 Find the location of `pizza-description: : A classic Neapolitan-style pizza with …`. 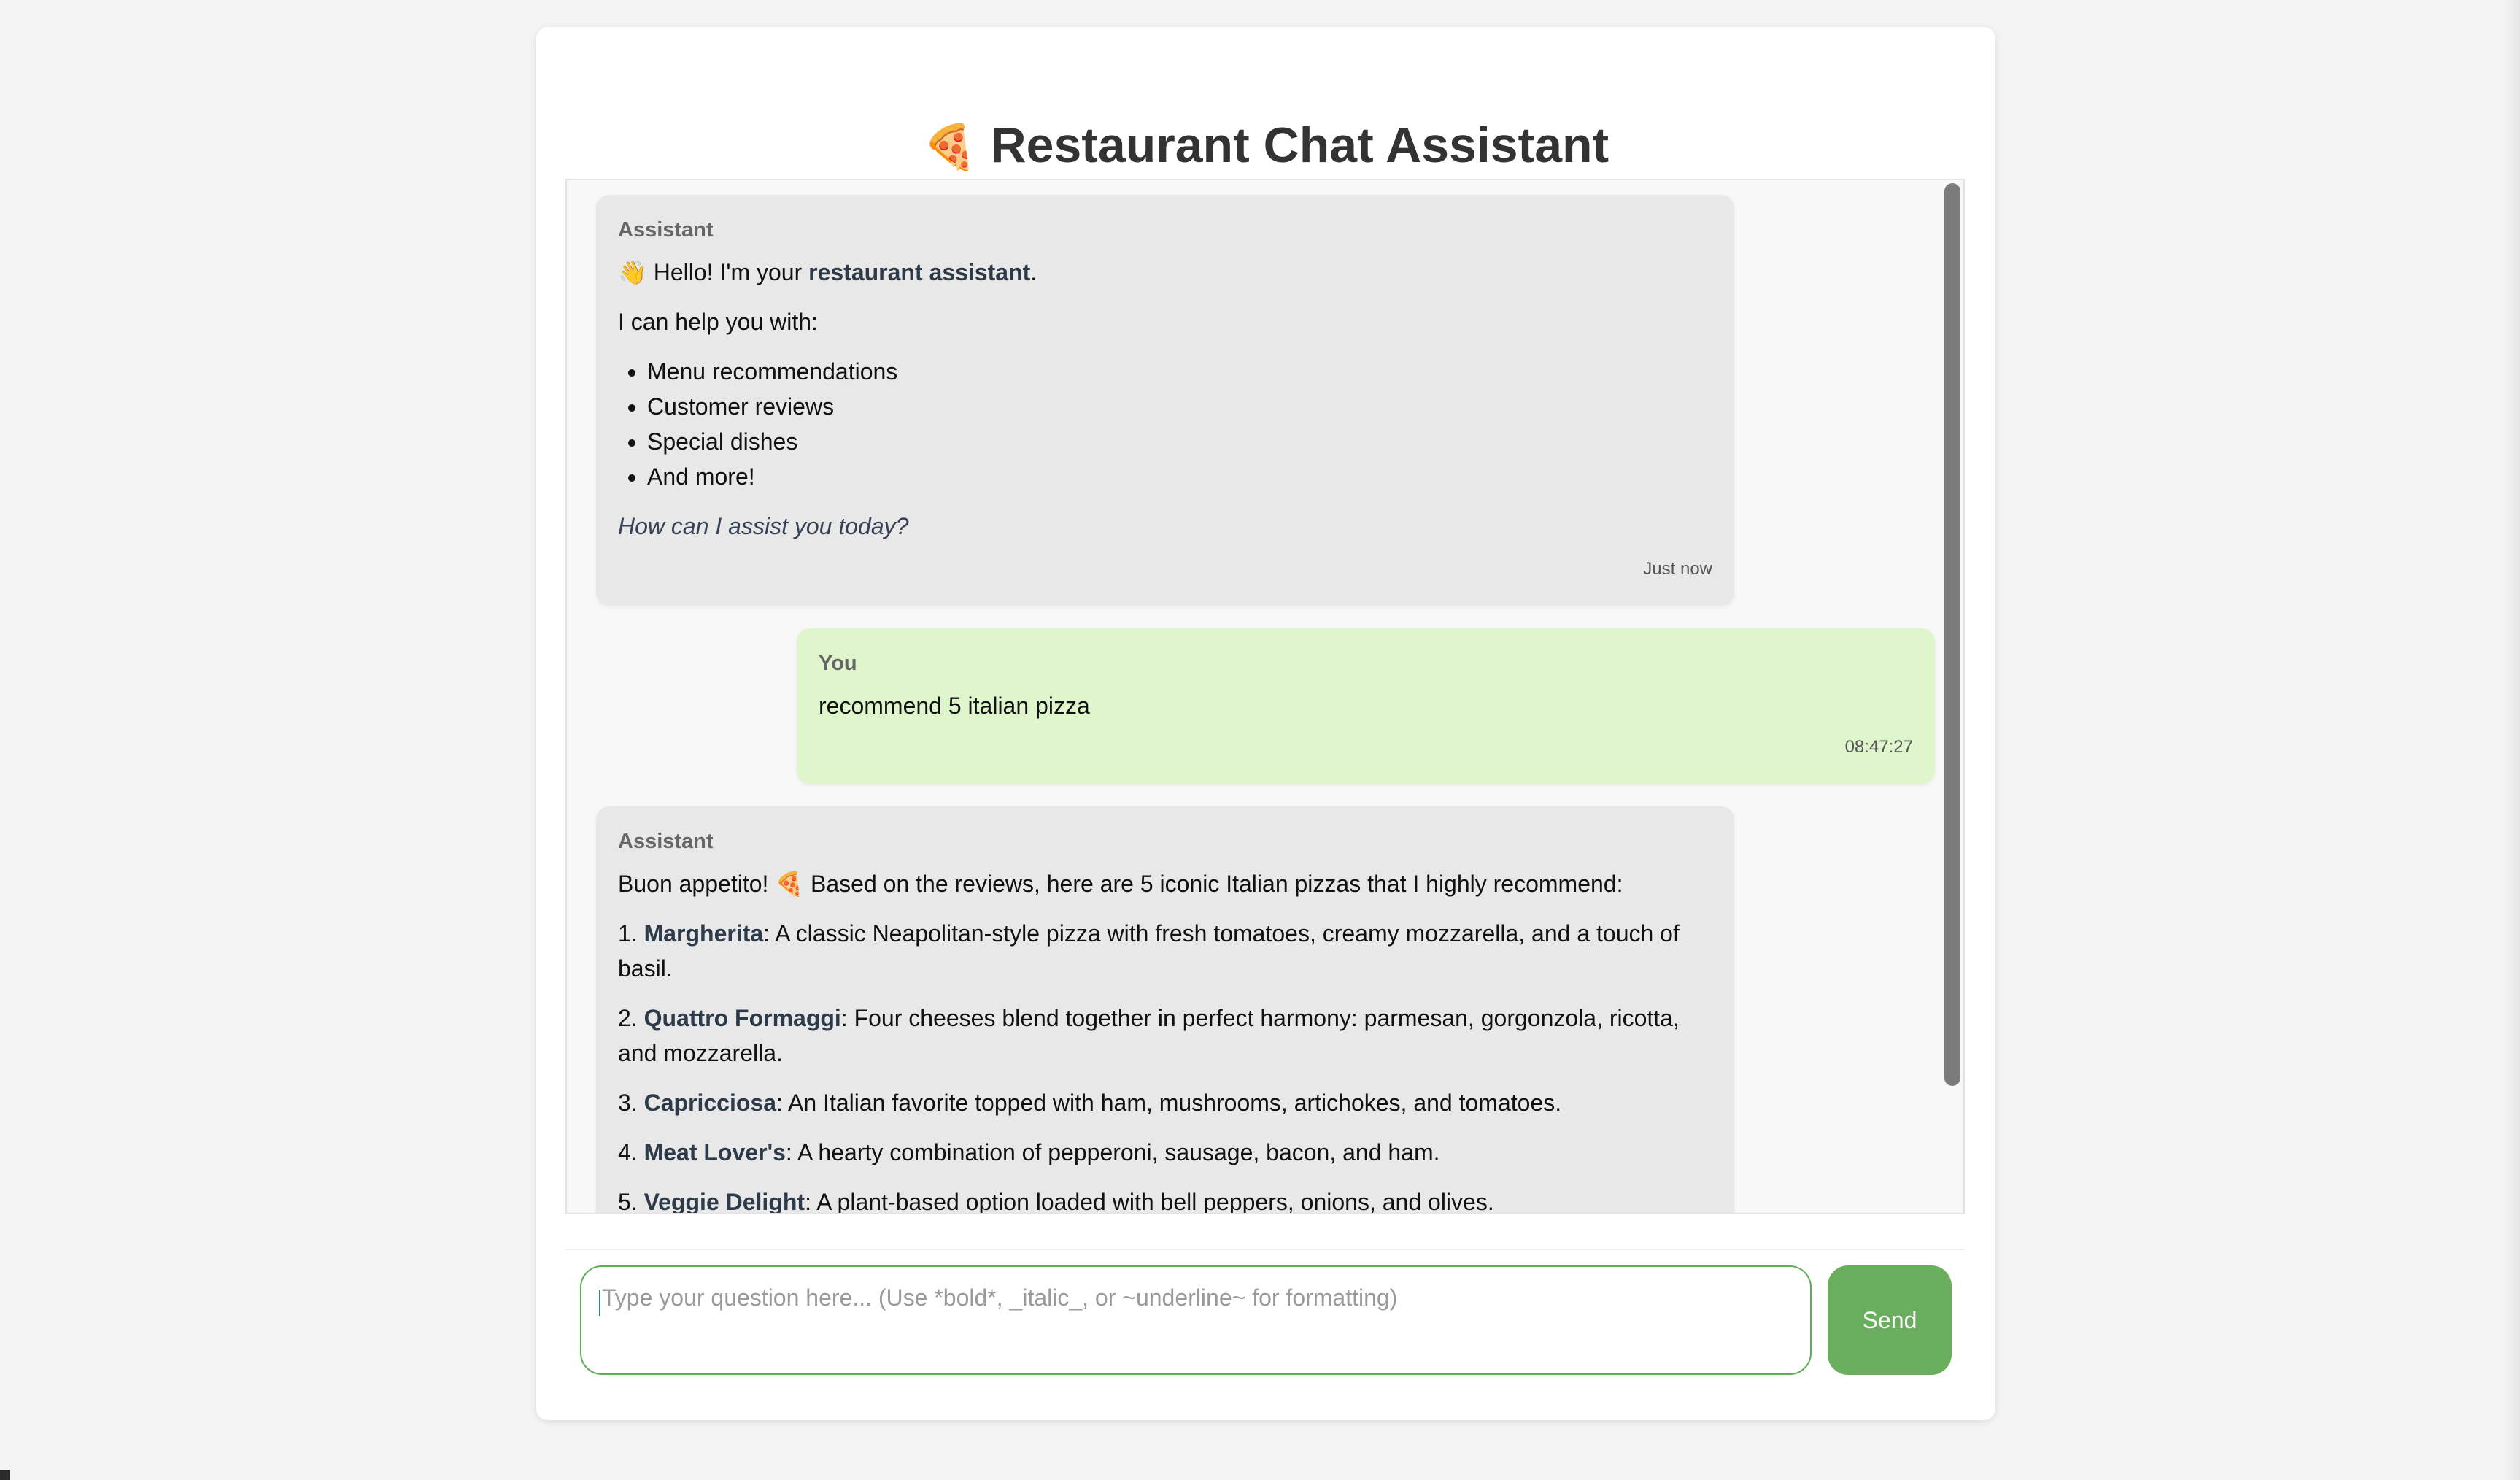

pizza-description: : A classic Neapolitan-style pizza with … is located at coordinates (1149, 951).